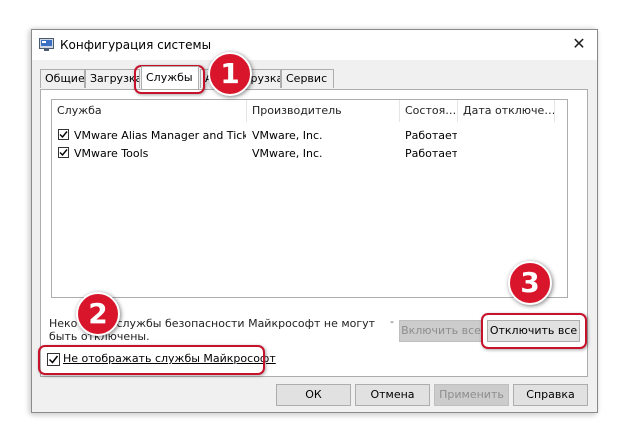 The image size is (626, 440). What do you see at coordinates (151, 360) in the screenshot?
I see `hide-microsoft-checkbox-highlight` at bounding box center [151, 360].